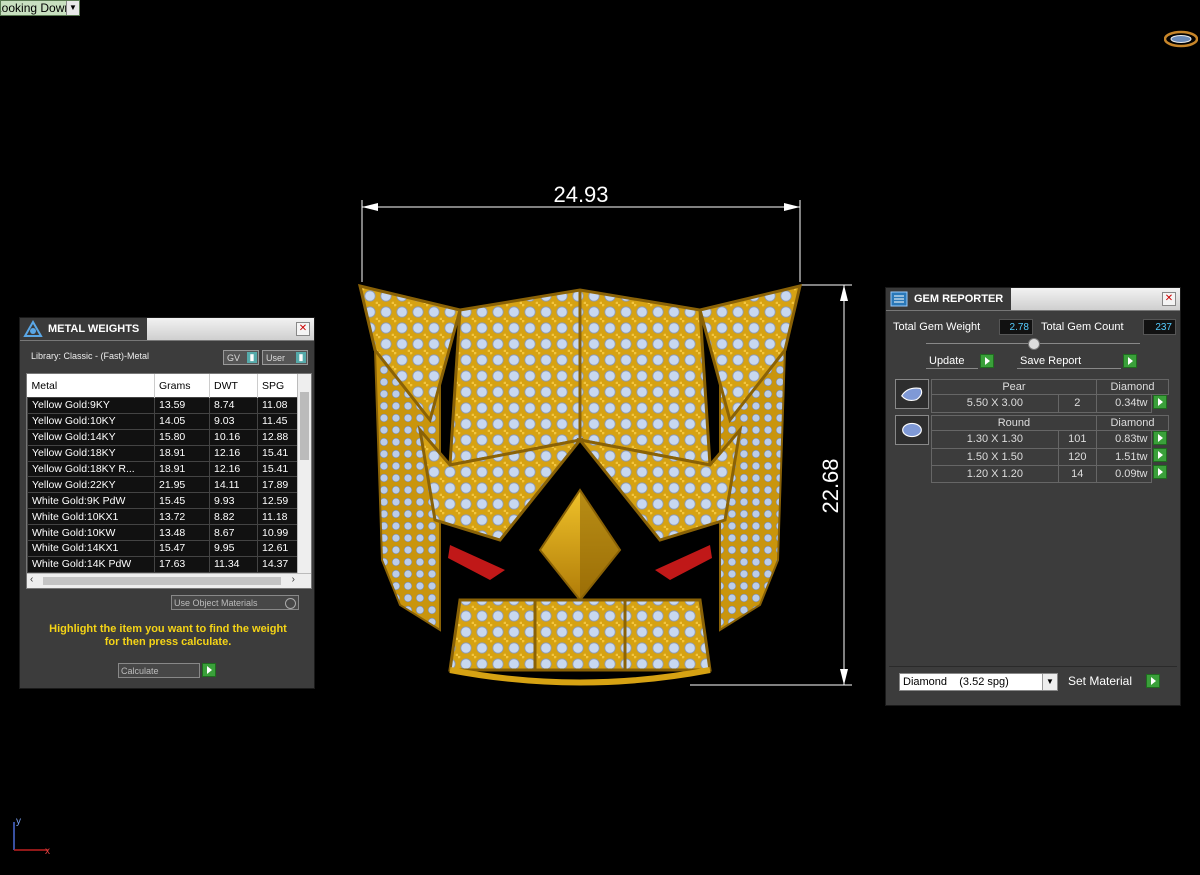 The height and width of the screenshot is (875, 1200). I want to click on dwt-value: 9.93, so click(233, 501).